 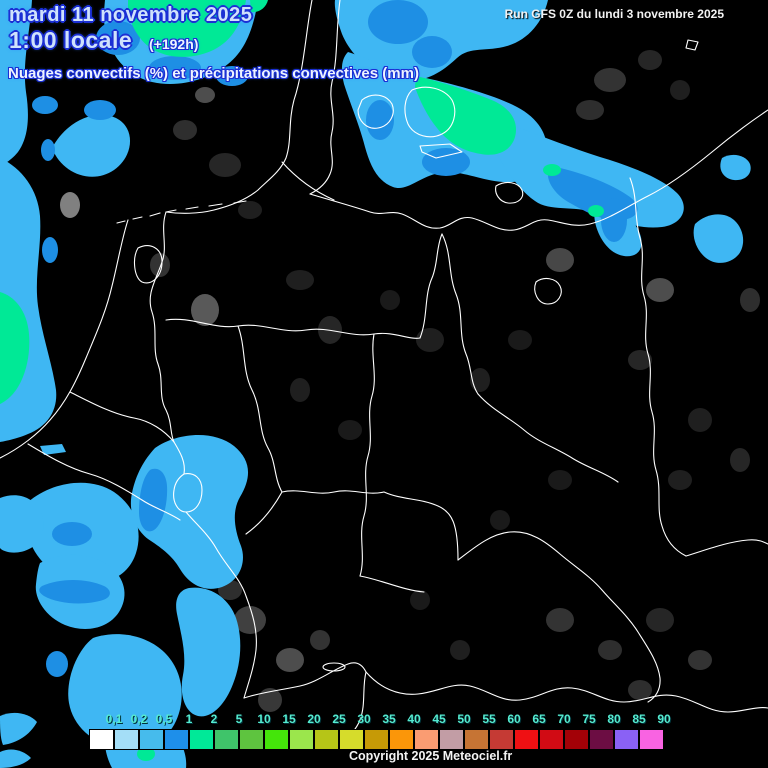 What do you see at coordinates (174, 44) in the screenshot?
I see `forecast-offset: (+192h)` at bounding box center [174, 44].